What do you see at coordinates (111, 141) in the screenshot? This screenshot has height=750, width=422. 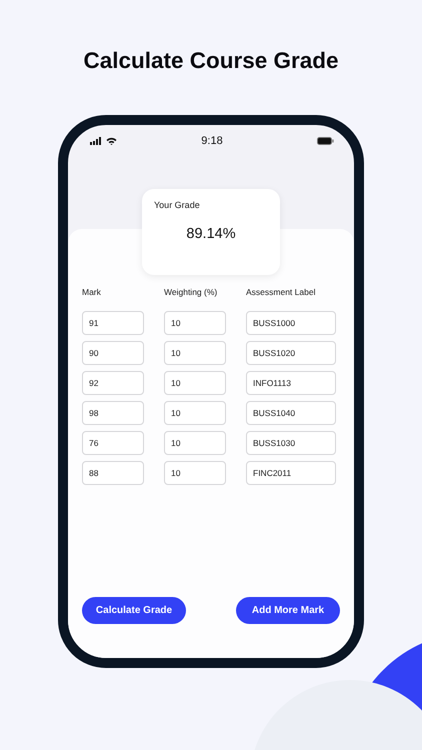 I see `wifi-icon` at bounding box center [111, 141].